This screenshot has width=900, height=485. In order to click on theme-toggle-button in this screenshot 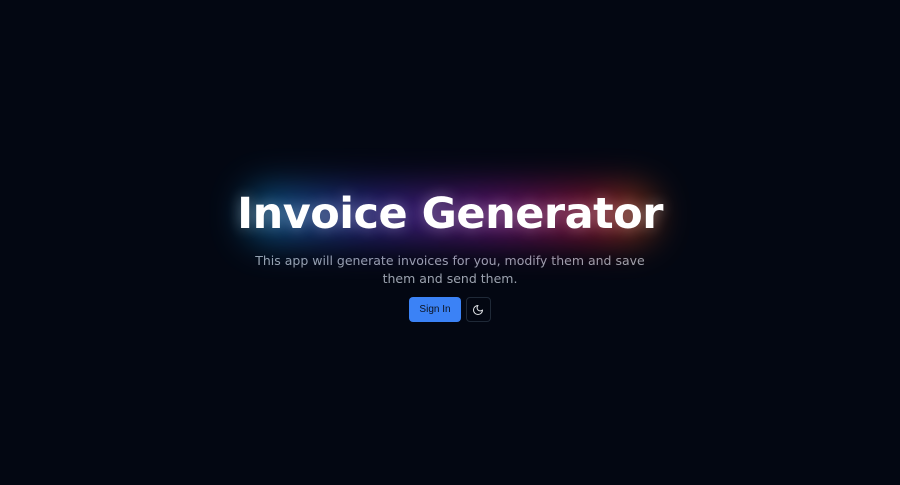, I will do `click(478, 309)`.